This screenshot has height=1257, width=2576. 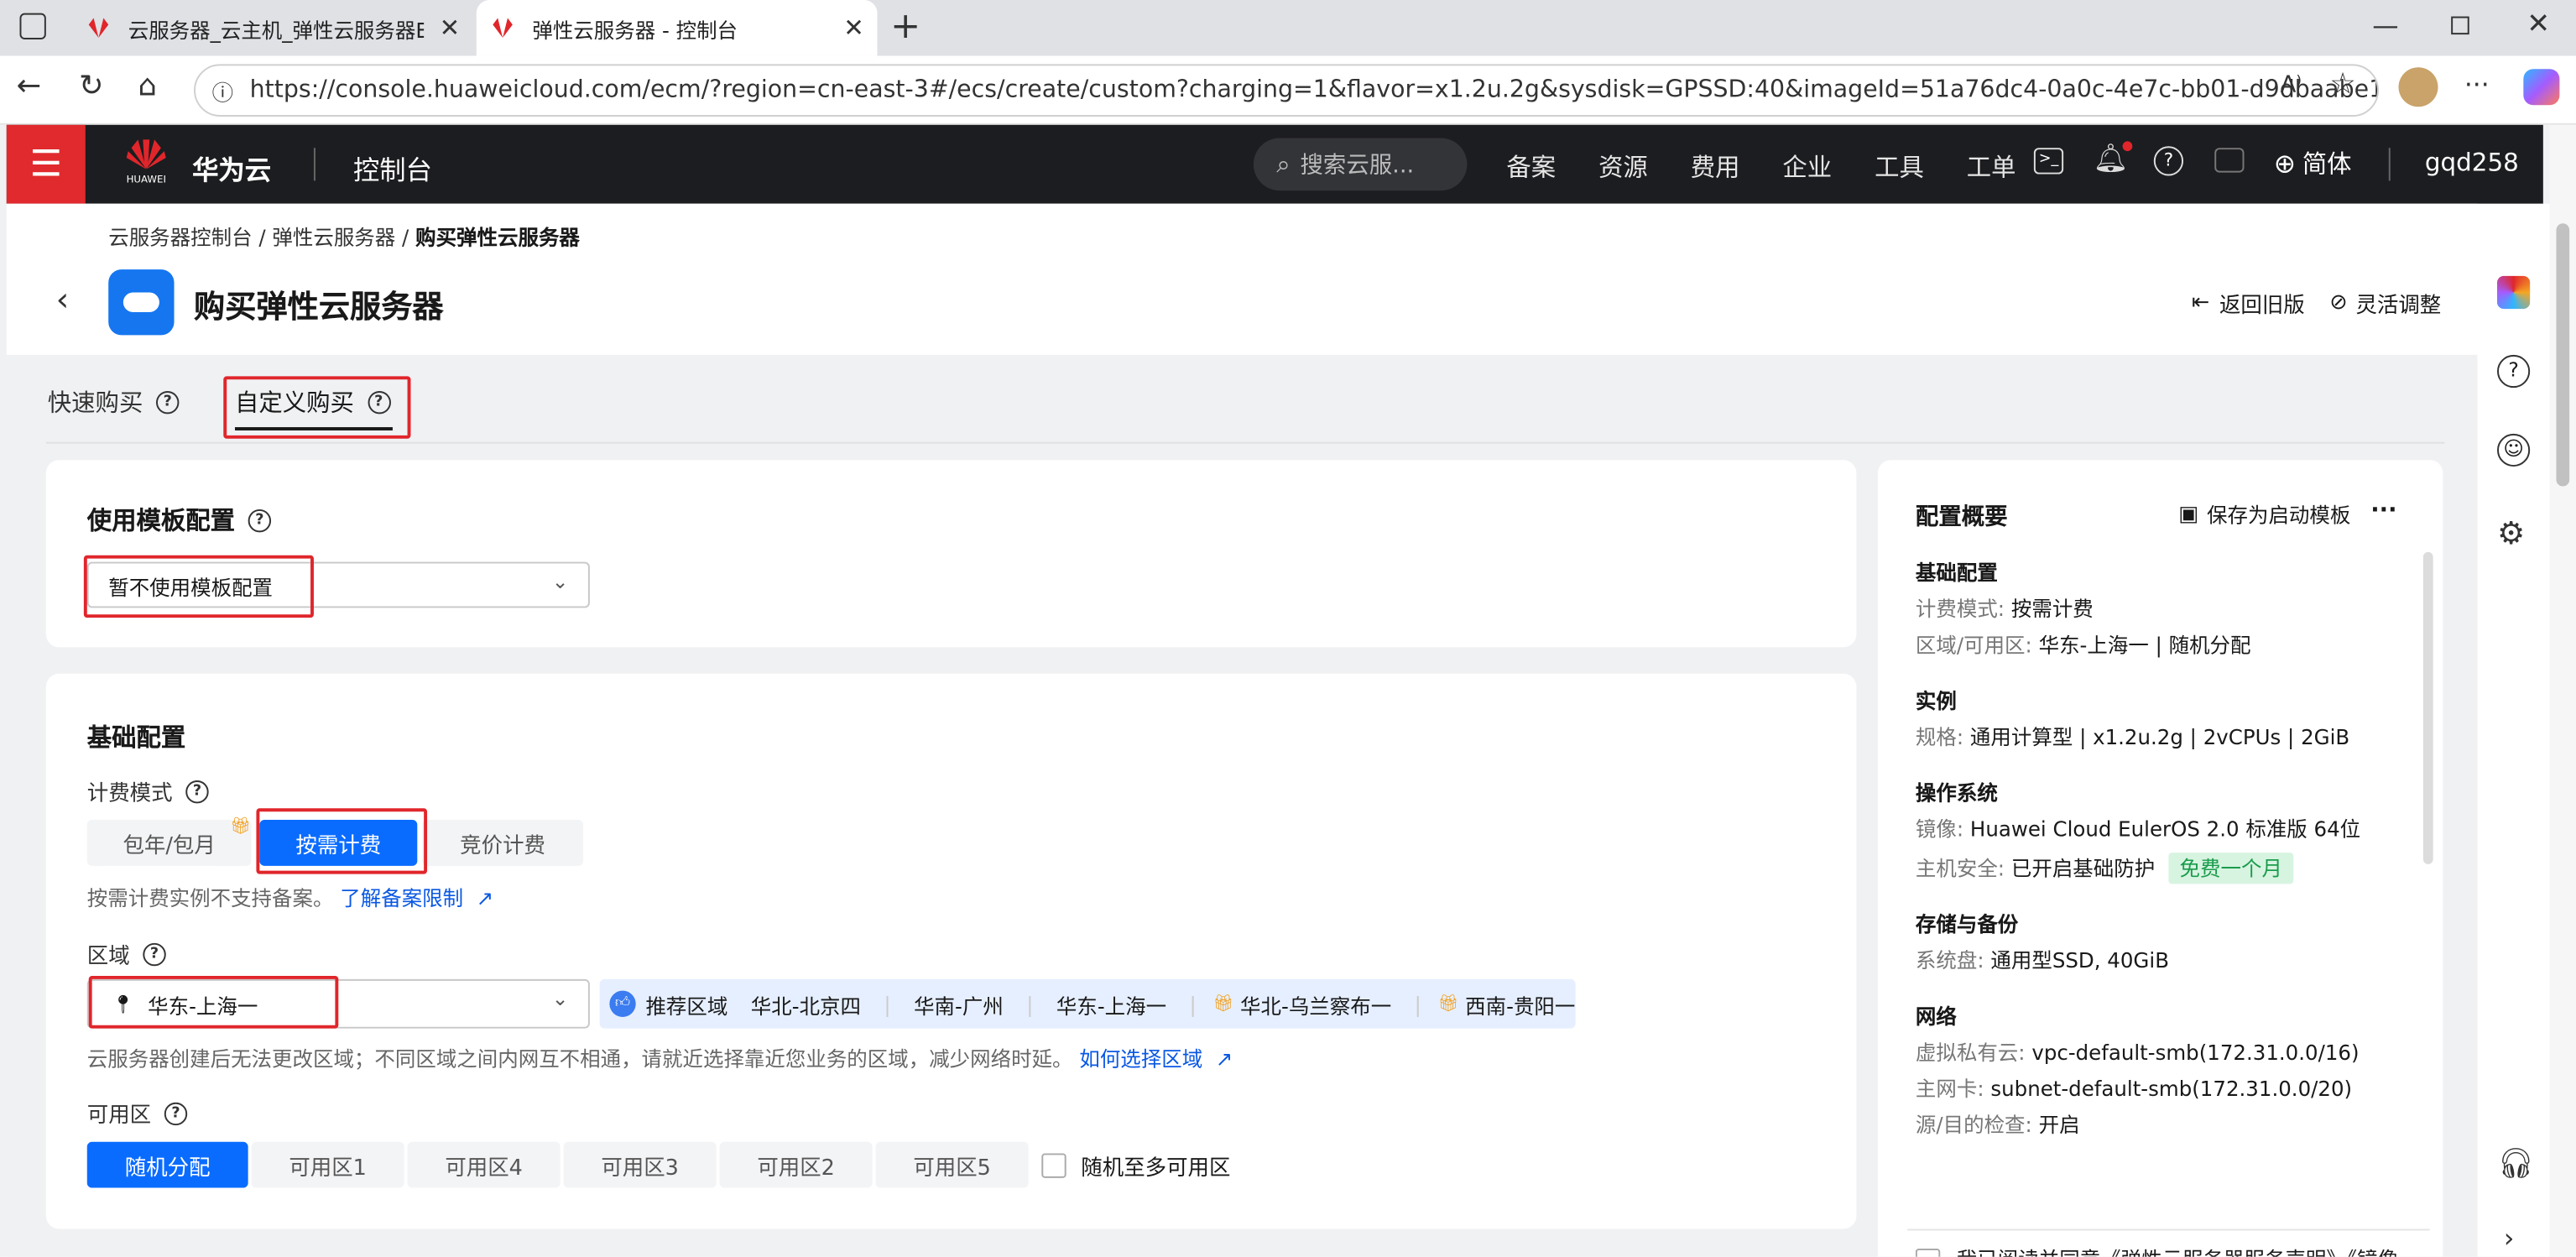 What do you see at coordinates (32, 26) in the screenshot?
I see `tab-actions-icon` at bounding box center [32, 26].